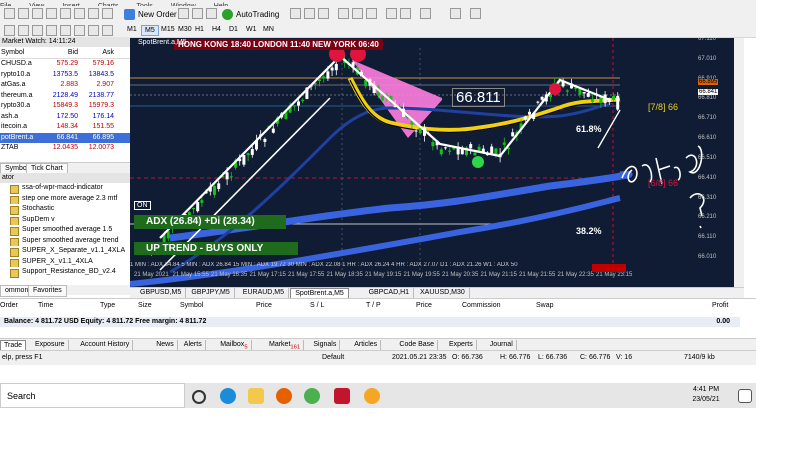 Image resolution: width=800 pixels, height=450 pixels. I want to click on bar-chart-icon, so click(295, 13).